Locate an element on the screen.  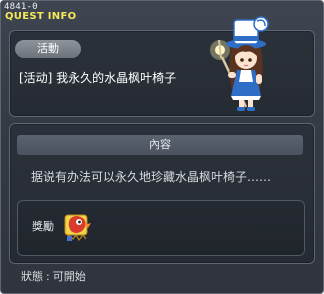
content-section-header: 內容 is located at coordinates (160, 145).